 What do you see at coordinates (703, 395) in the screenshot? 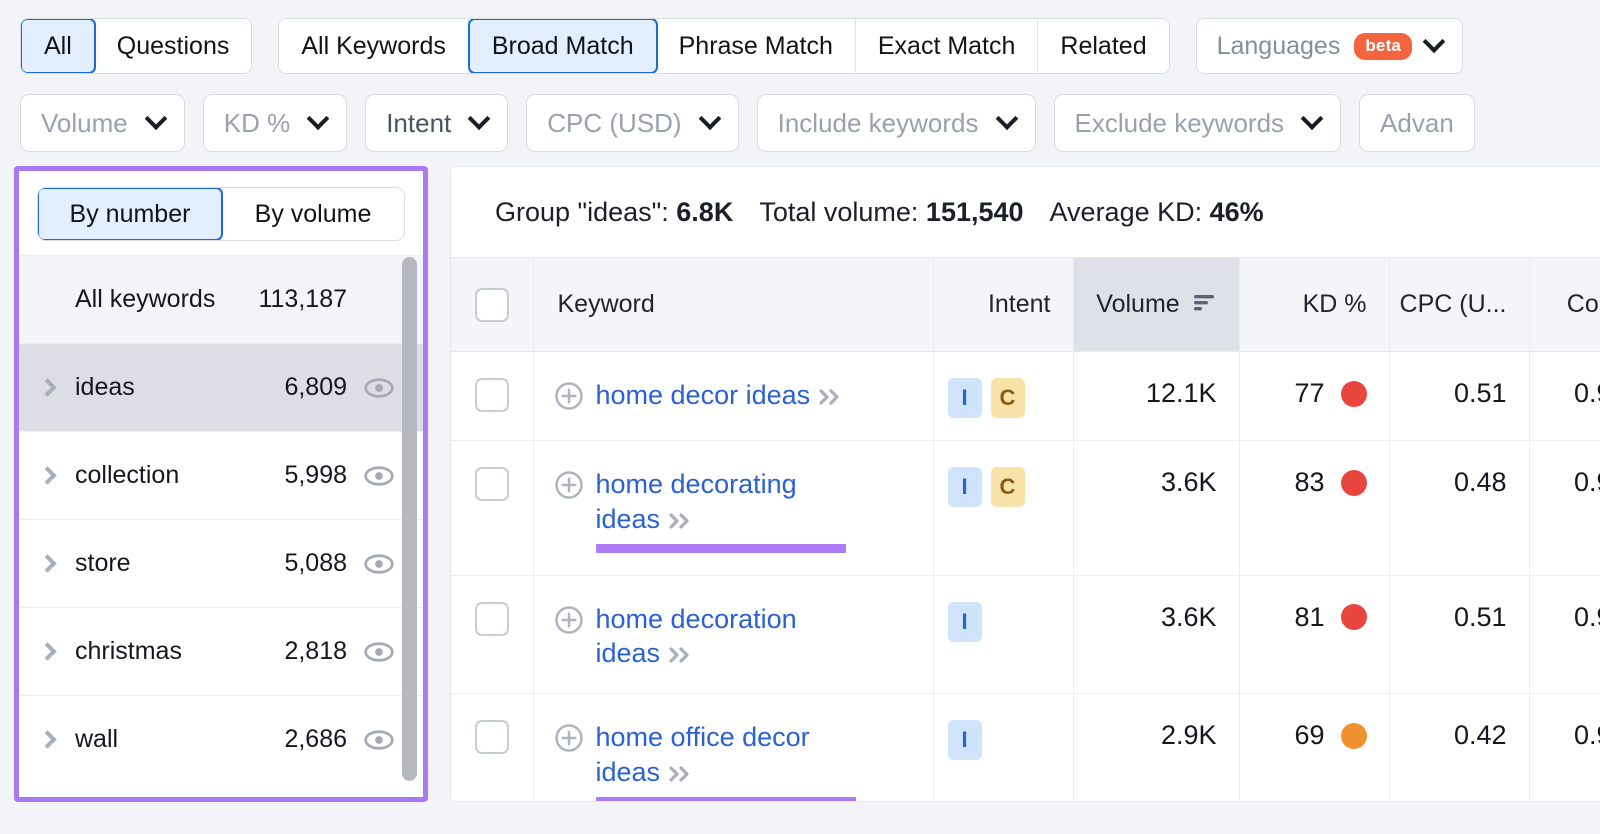
I see `keyword-link: home decor ideas` at bounding box center [703, 395].